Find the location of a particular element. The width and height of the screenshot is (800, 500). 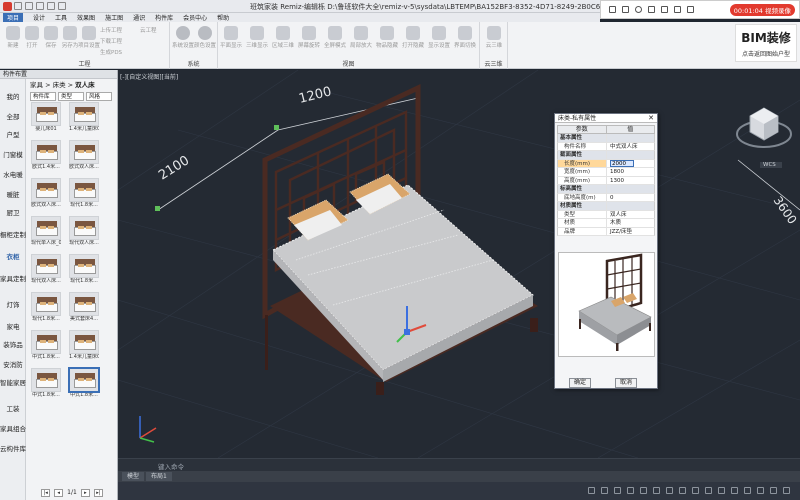

property-value: 0 is located at coordinates (630, 197).